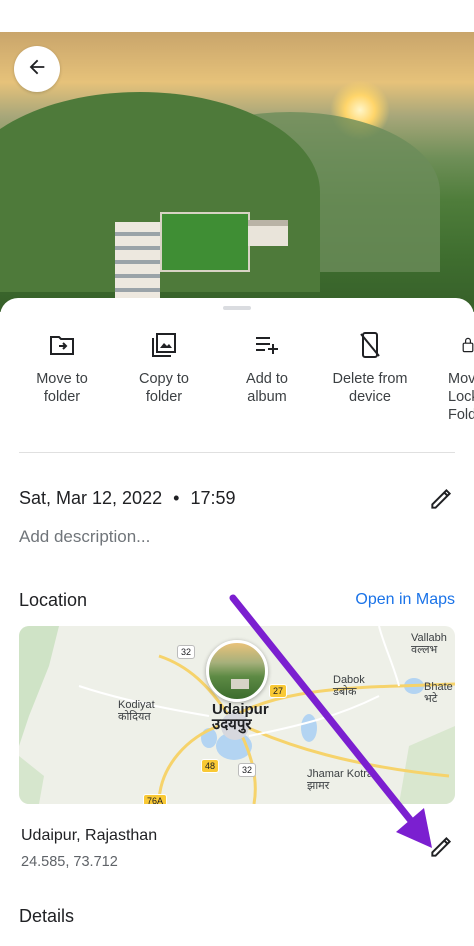  Describe the element at coordinates (136, 711) in the screenshot. I see `map-place-label: Kodiyat कोदियत` at that location.